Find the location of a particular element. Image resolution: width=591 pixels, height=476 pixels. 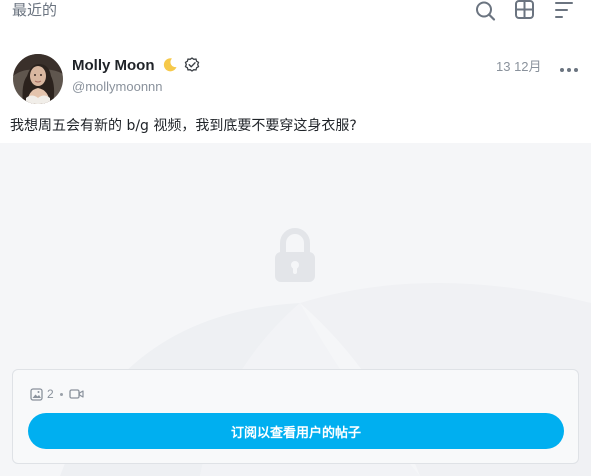

sort-icon is located at coordinates (565, 11).